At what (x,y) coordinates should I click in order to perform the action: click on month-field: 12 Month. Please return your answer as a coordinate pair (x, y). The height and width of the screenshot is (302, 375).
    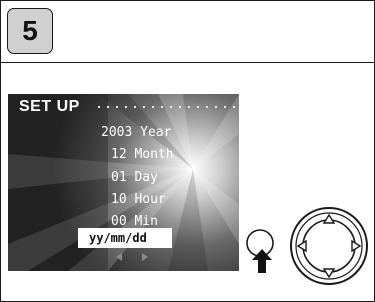
    Looking at the image, I should click on (142, 155).